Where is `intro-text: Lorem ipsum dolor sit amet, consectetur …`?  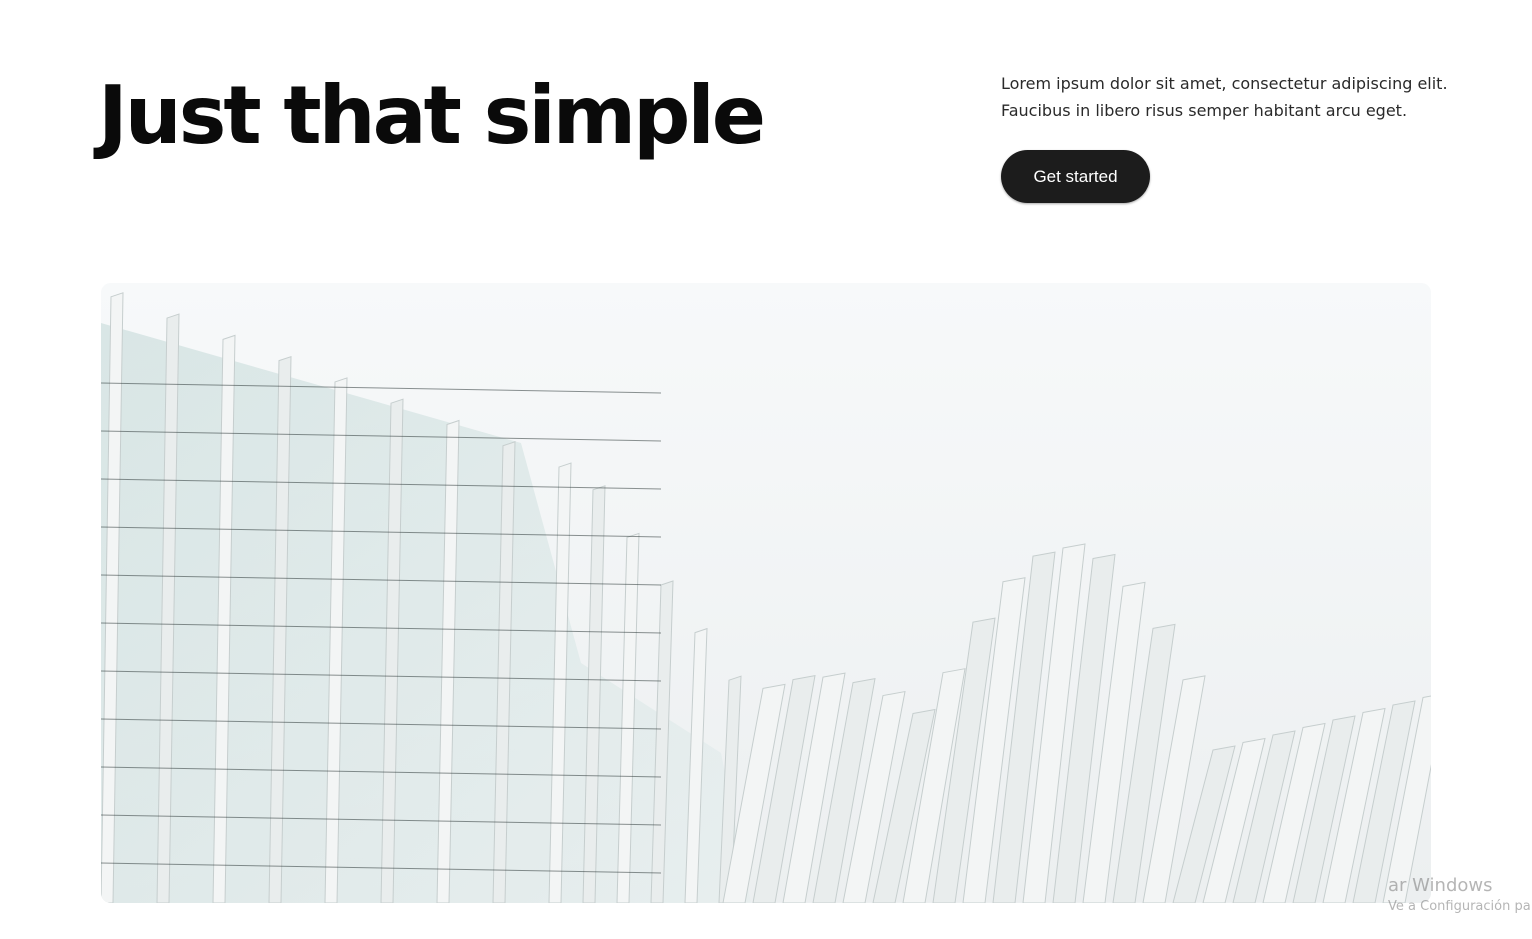 intro-text: Lorem ipsum dolor sit amet, consectetur … is located at coordinates (1231, 97).